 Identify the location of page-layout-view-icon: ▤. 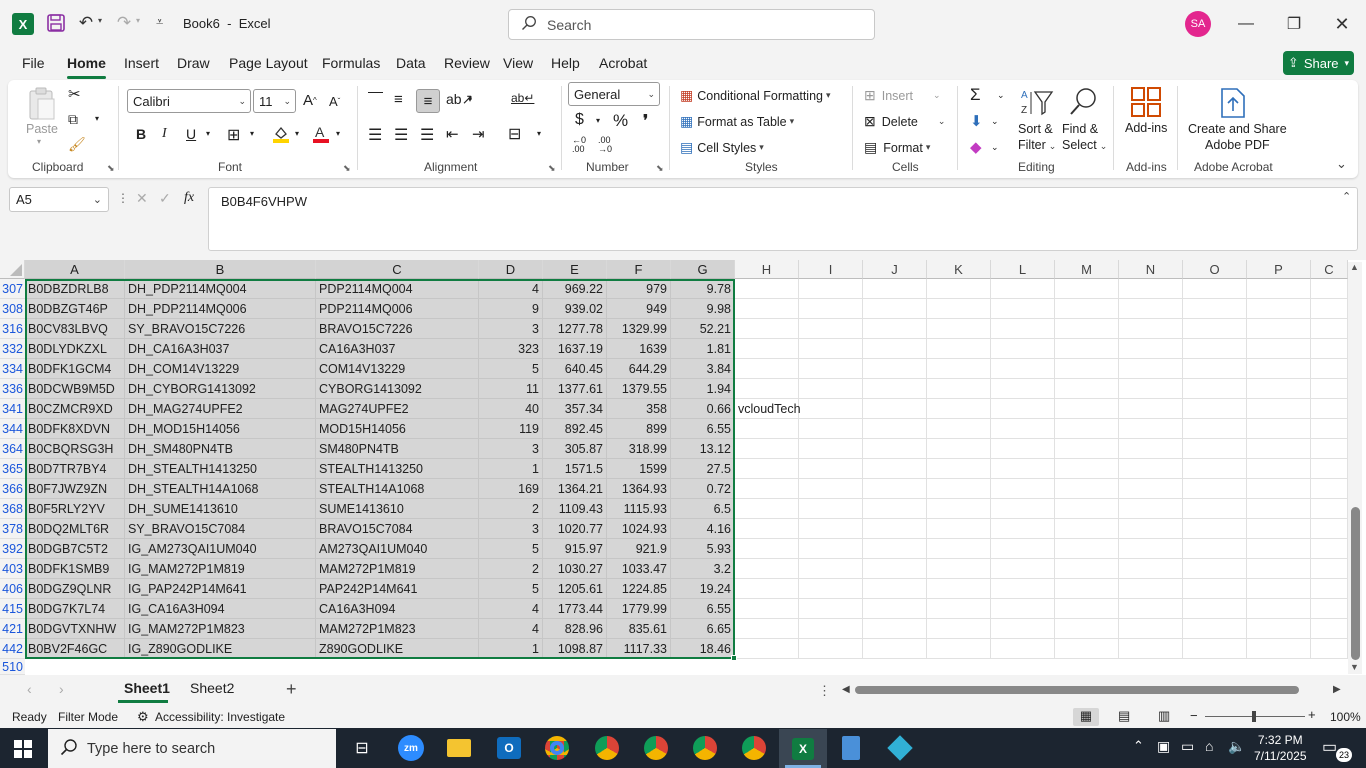
(1124, 716).